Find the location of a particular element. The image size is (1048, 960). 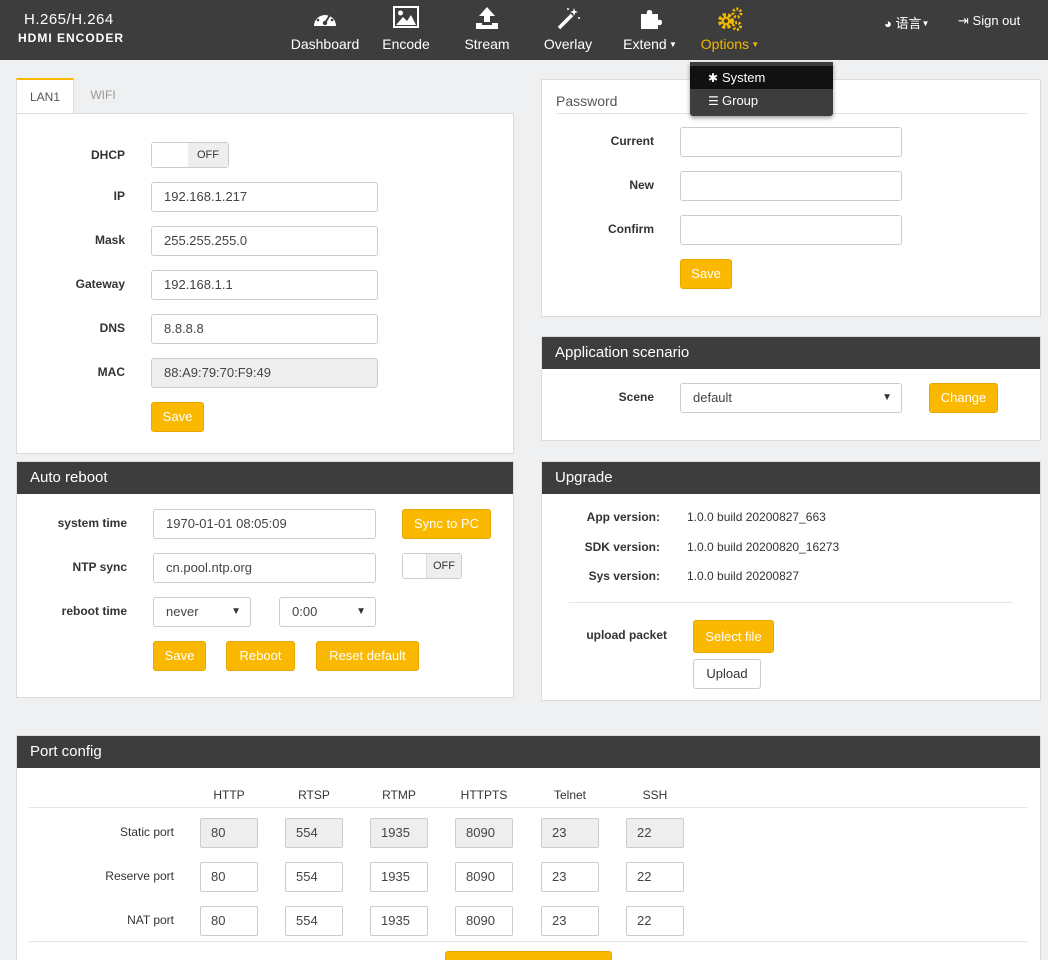

reboot-now-button: Reboot is located at coordinates (260, 656).